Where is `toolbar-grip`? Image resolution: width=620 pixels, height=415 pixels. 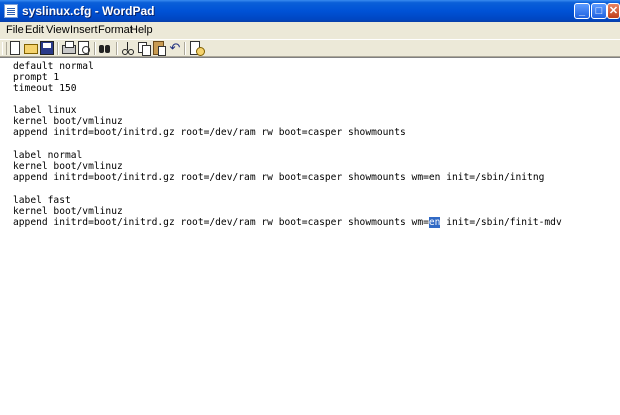 toolbar-grip is located at coordinates (4, 48).